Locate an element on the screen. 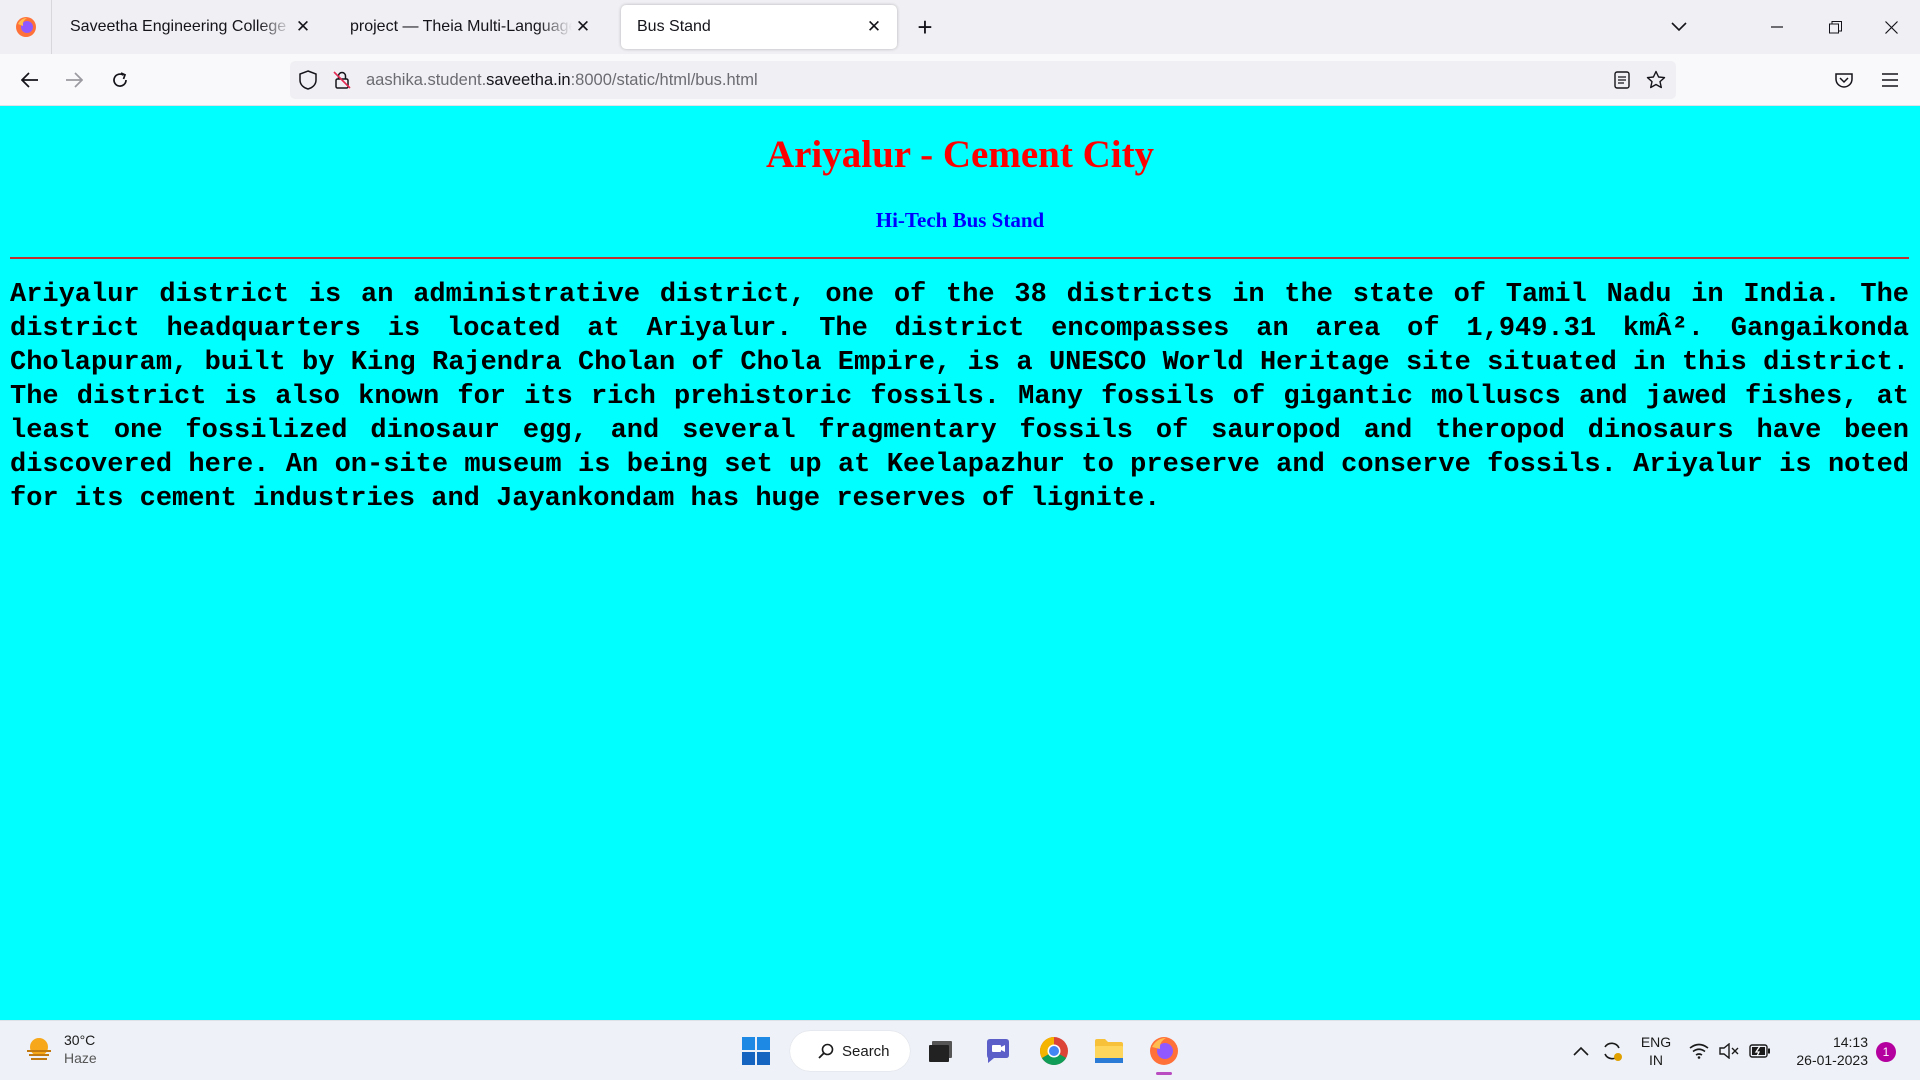  volume-muted-icon is located at coordinates (1729, 1051).